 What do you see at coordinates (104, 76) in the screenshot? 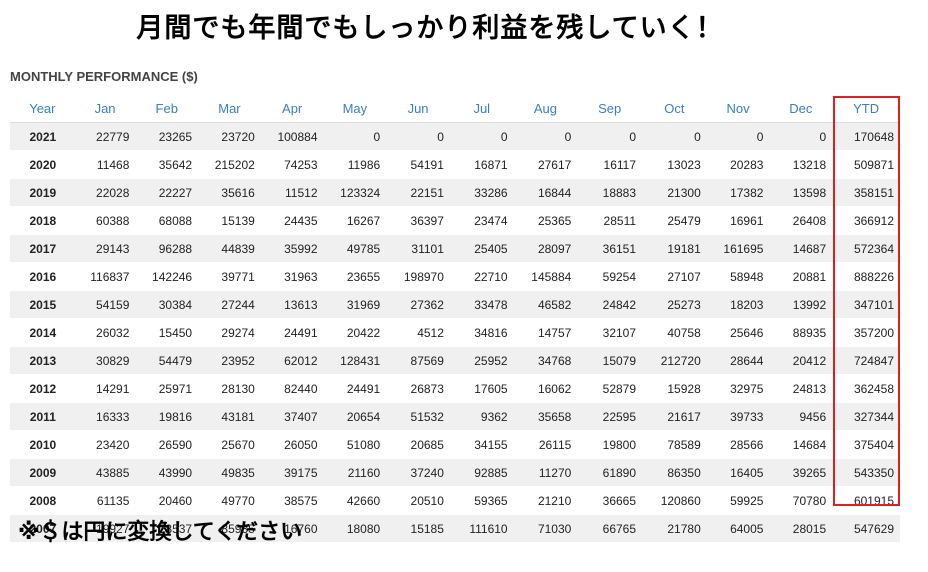
I see `section-title: MONTHLY PERFORMANCE ($)` at bounding box center [104, 76].